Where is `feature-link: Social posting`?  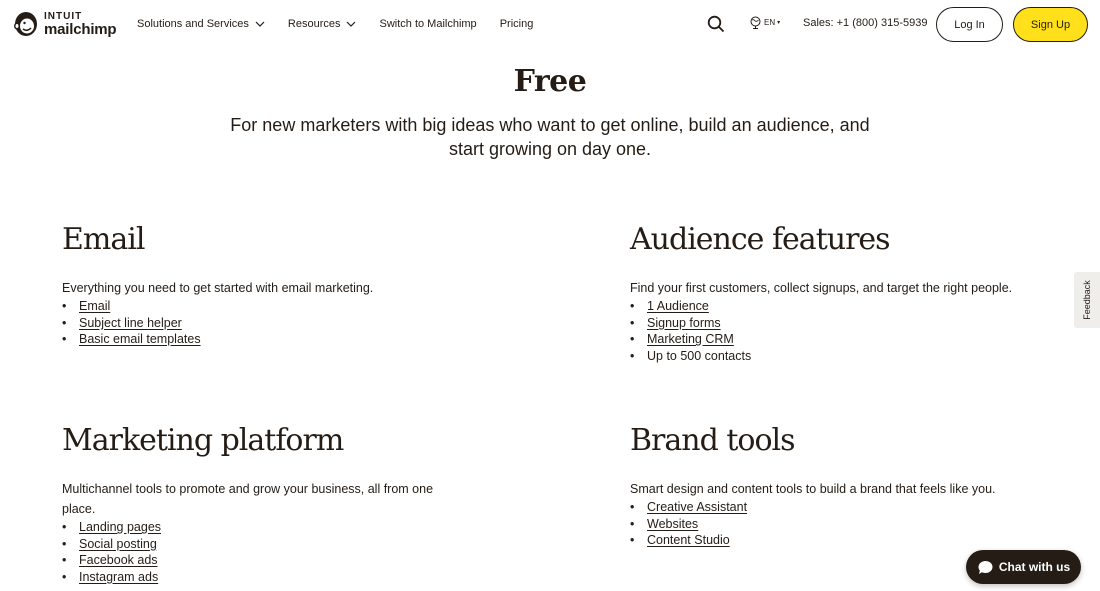 feature-link: Social posting is located at coordinates (118, 544).